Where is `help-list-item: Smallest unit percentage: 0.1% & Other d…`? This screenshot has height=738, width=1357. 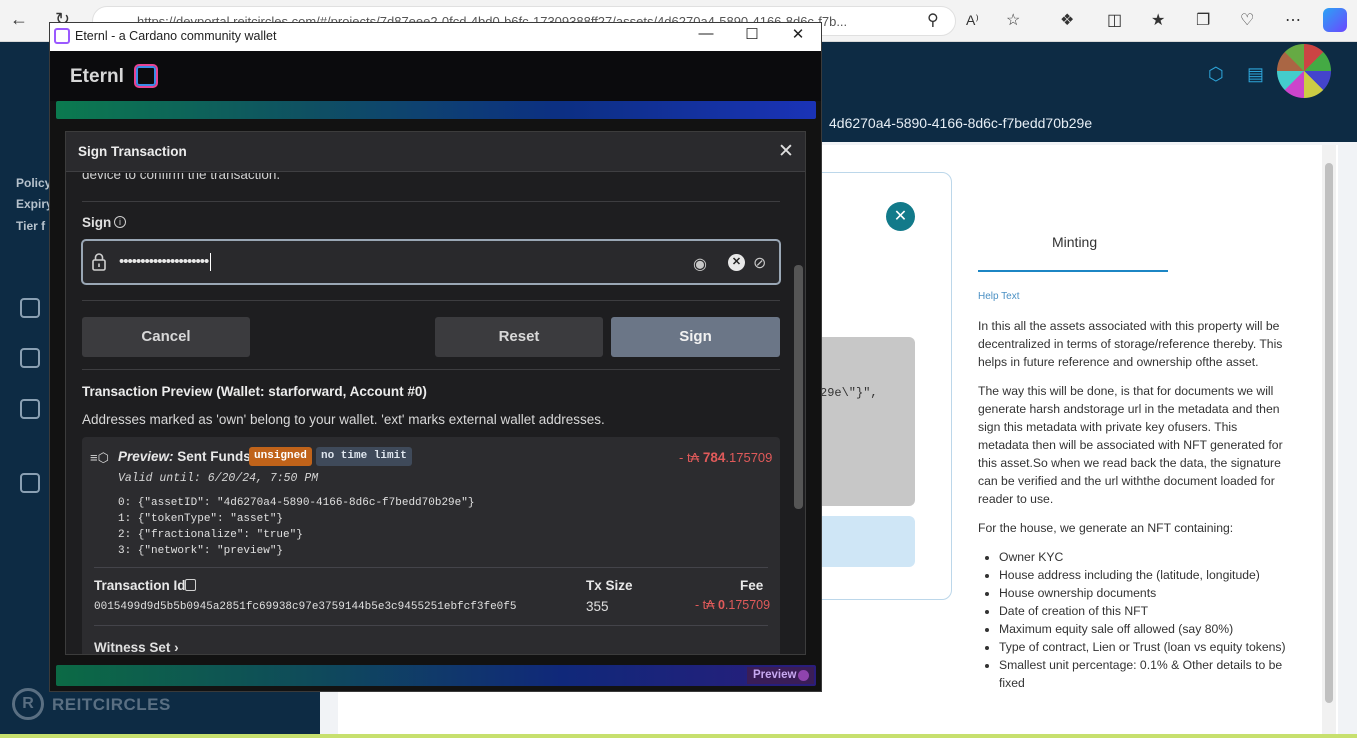
help-list-item: Smallest unit percentage: 0.1% & Other d… is located at coordinates (1144, 674).